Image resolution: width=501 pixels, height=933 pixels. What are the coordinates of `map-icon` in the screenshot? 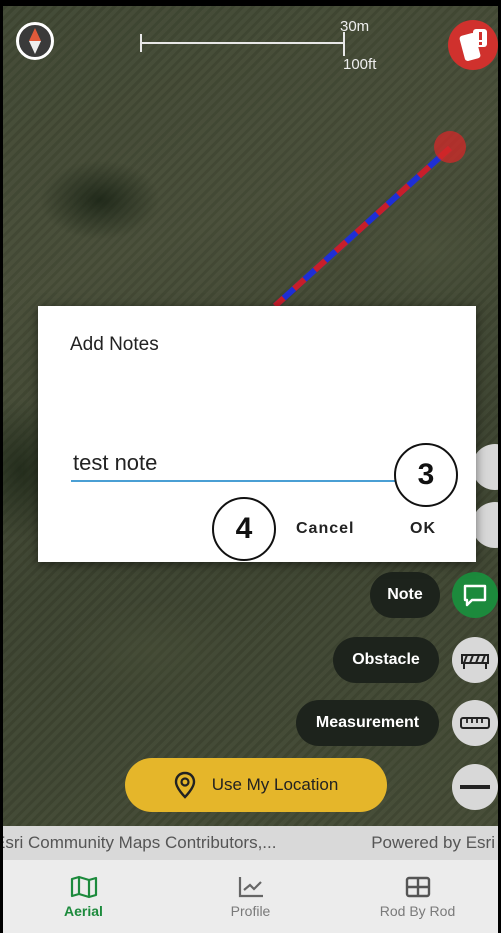 It's located at (83, 886).